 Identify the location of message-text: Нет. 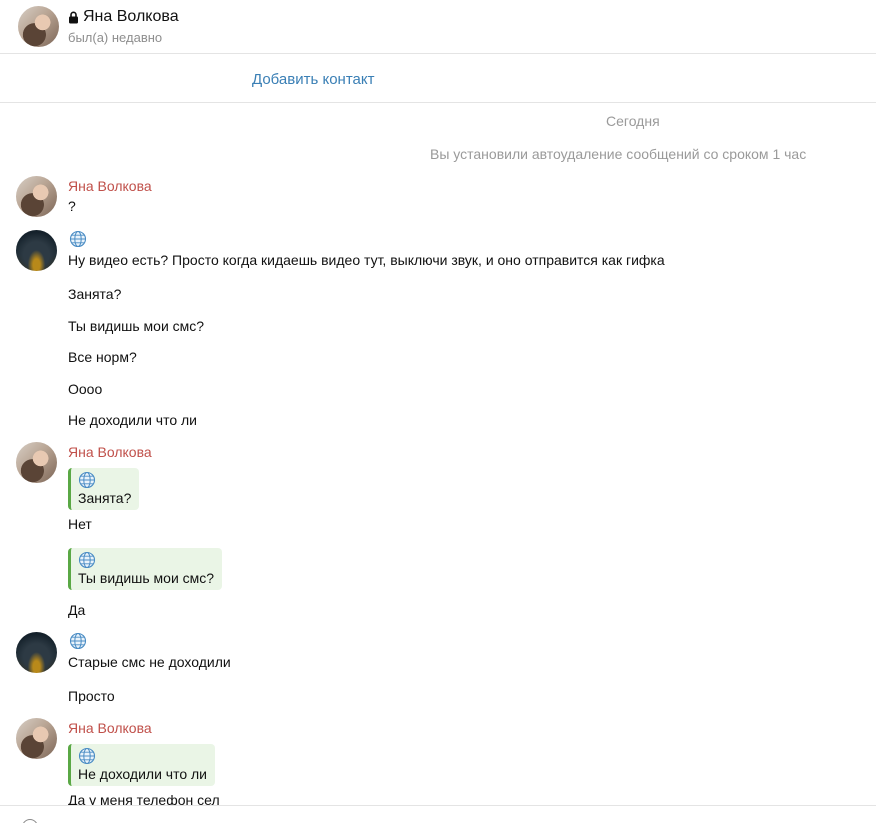
(80, 524).